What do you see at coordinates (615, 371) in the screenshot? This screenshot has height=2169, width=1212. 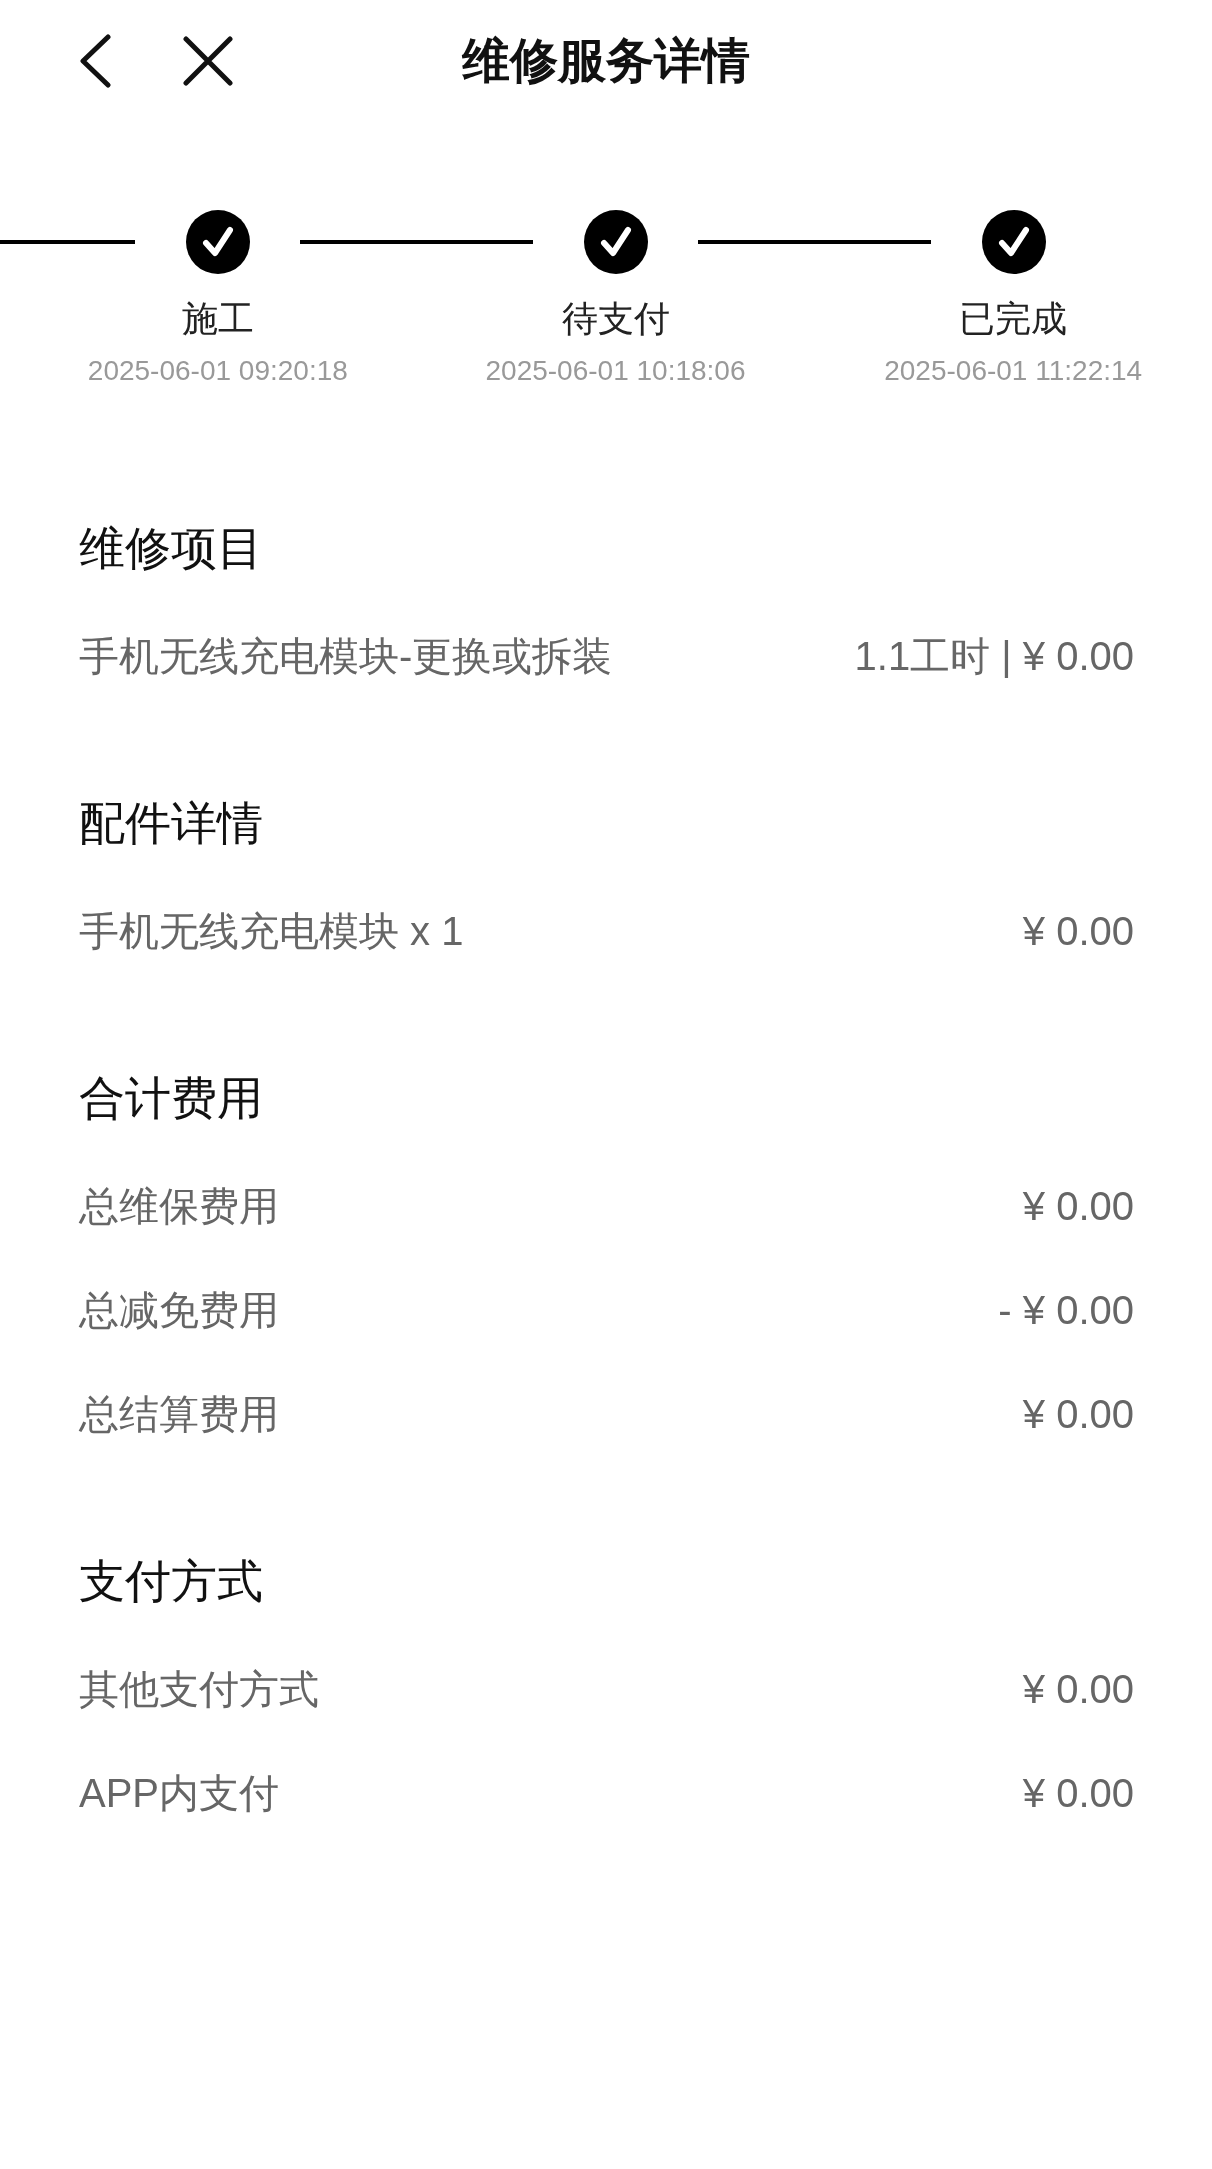 I see `step-time: 2025-06-01 10:18:06` at bounding box center [615, 371].